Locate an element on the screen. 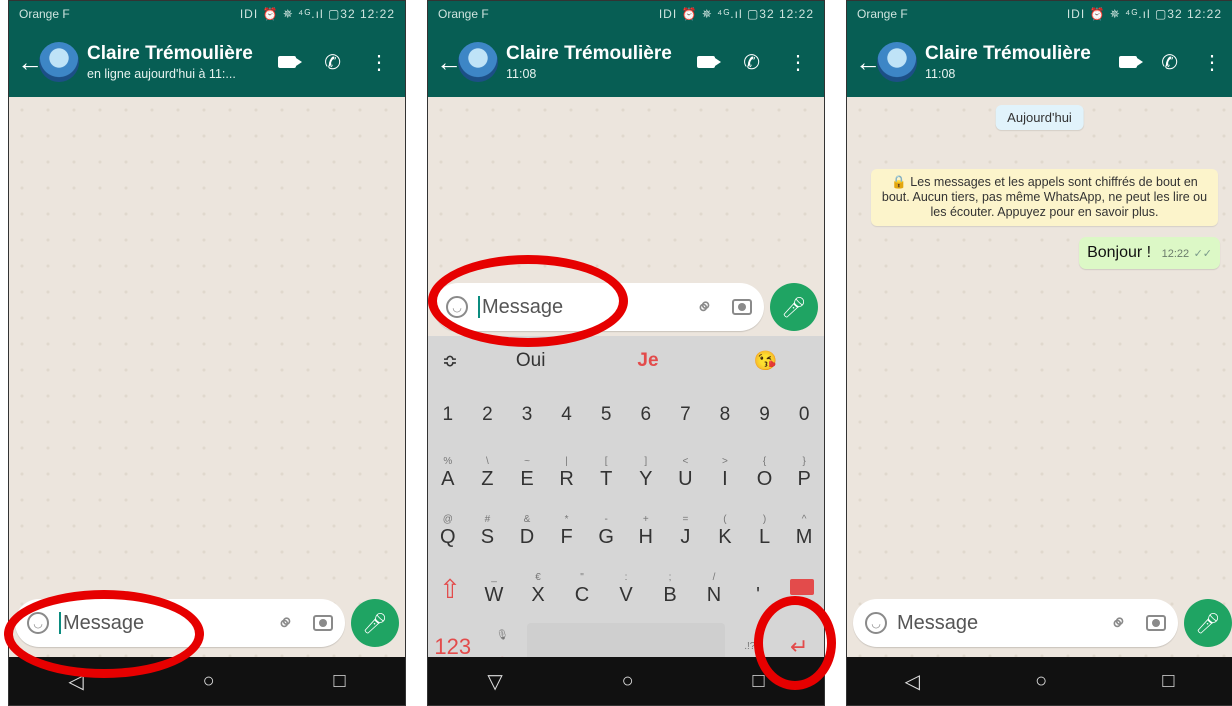  key-secondary: - is located at coordinates (606, 519).